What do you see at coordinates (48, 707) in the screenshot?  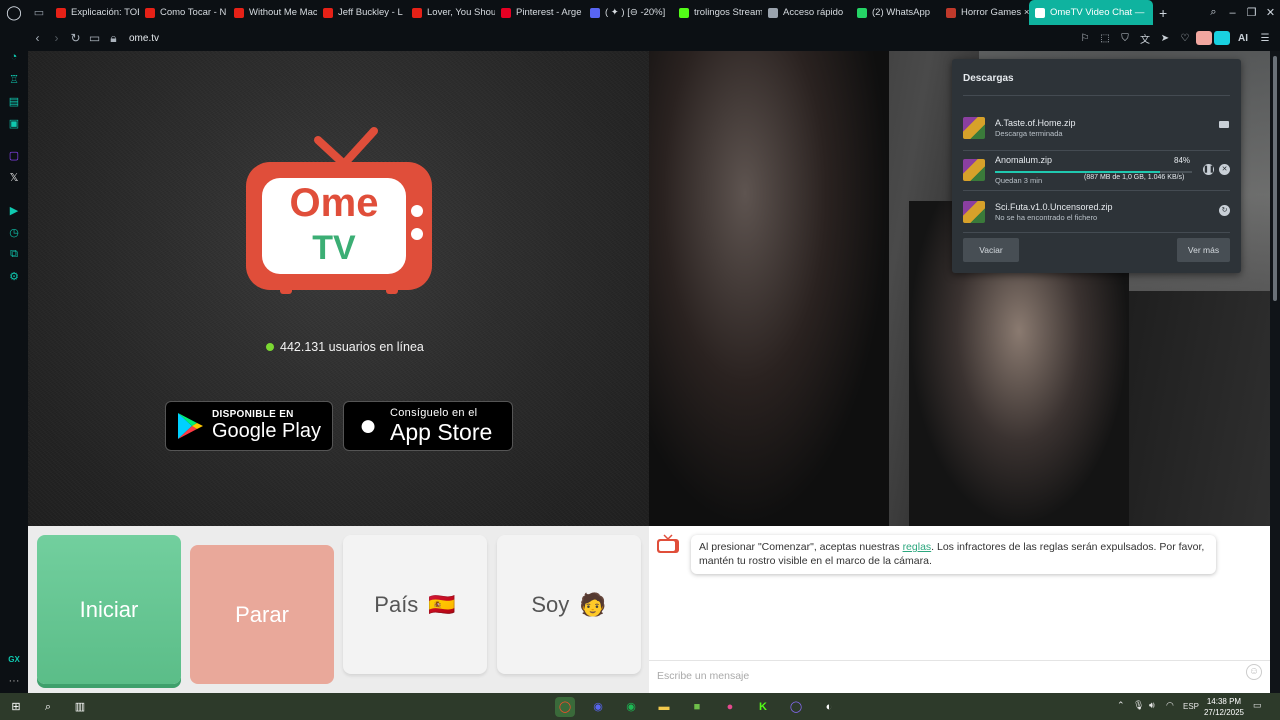 I see `search-icon: ⌕` at bounding box center [48, 707].